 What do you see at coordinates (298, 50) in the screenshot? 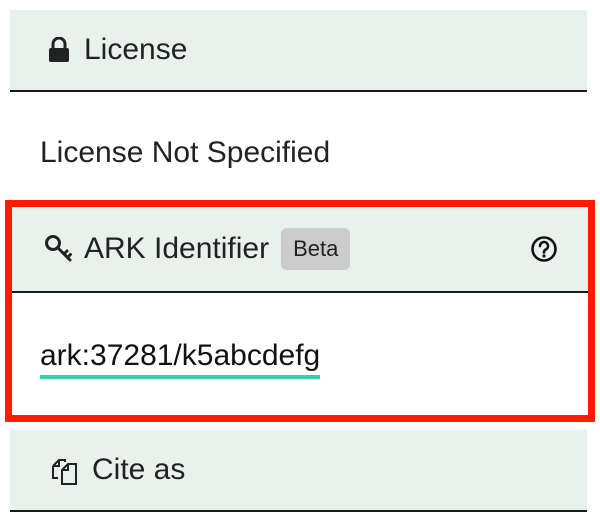
I see `license-section-header: License` at bounding box center [298, 50].